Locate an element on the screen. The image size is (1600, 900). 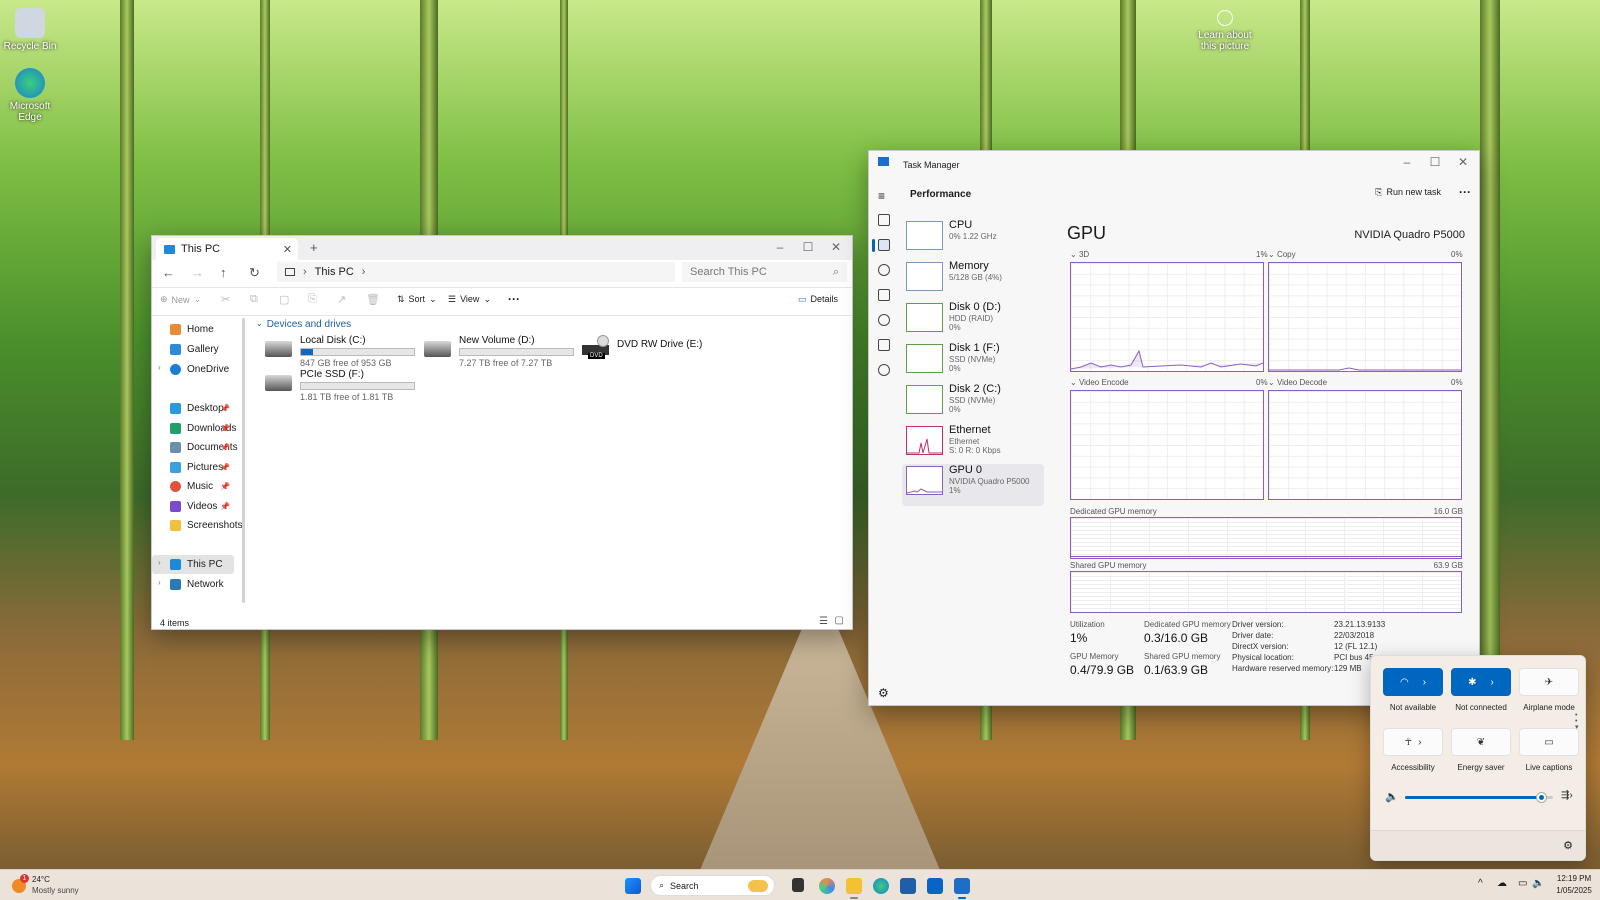
breadcrumb: This PC is located at coordinates (334, 272).